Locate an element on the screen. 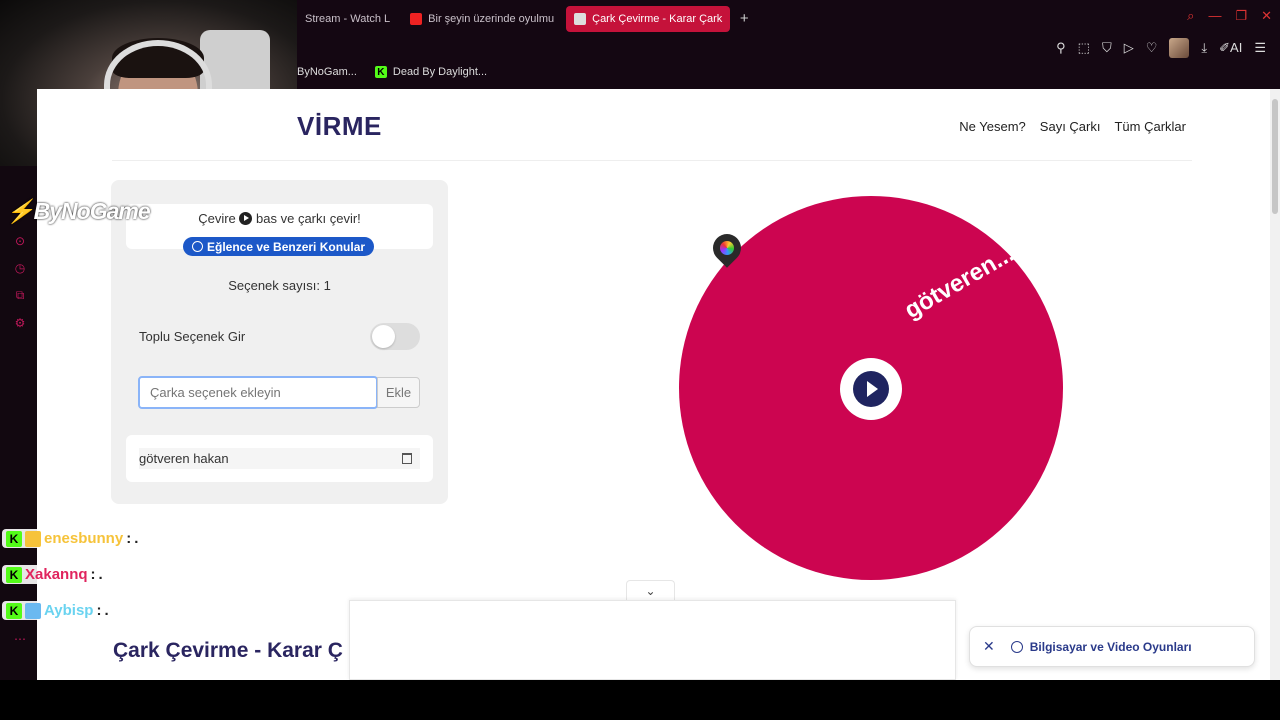  category-badge-label: Eğlence ve Benzeri Konular is located at coordinates (286, 246).